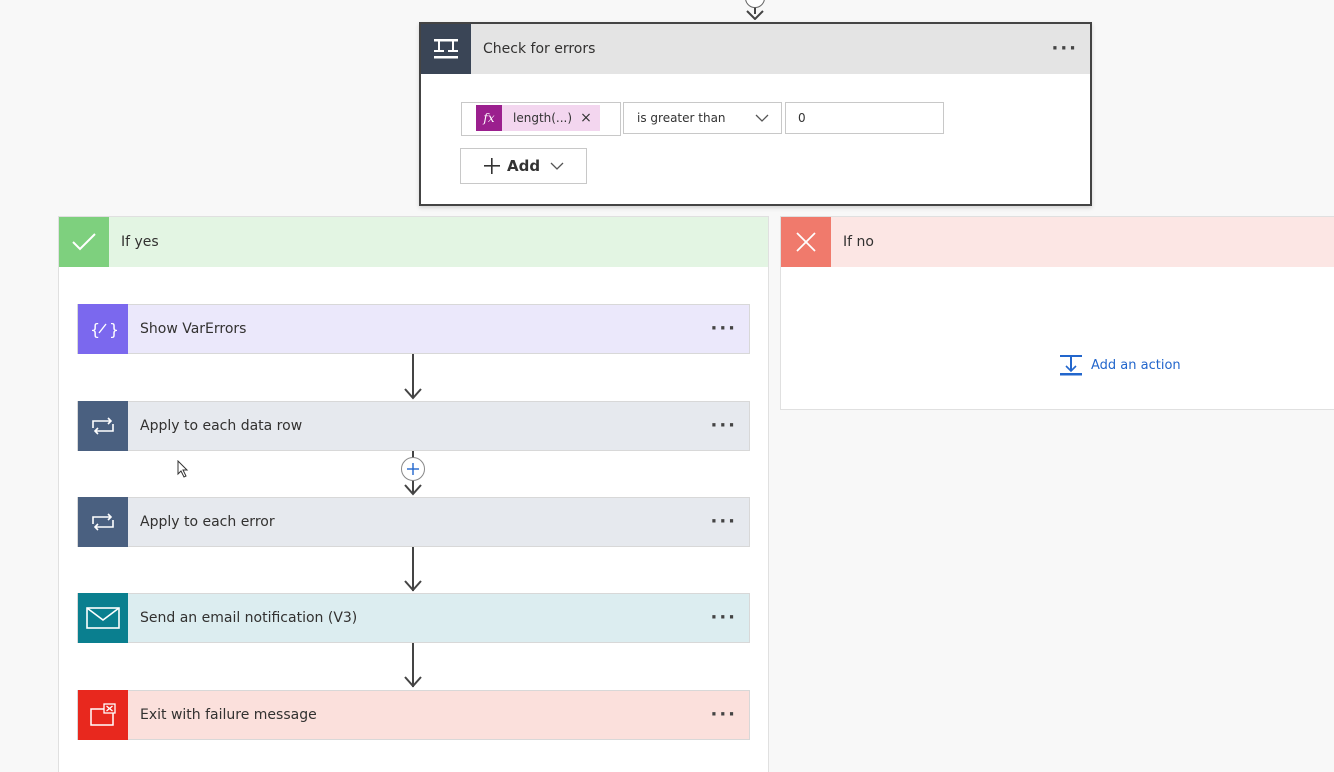  I want to click on action-label: Apply to each error, so click(207, 522).